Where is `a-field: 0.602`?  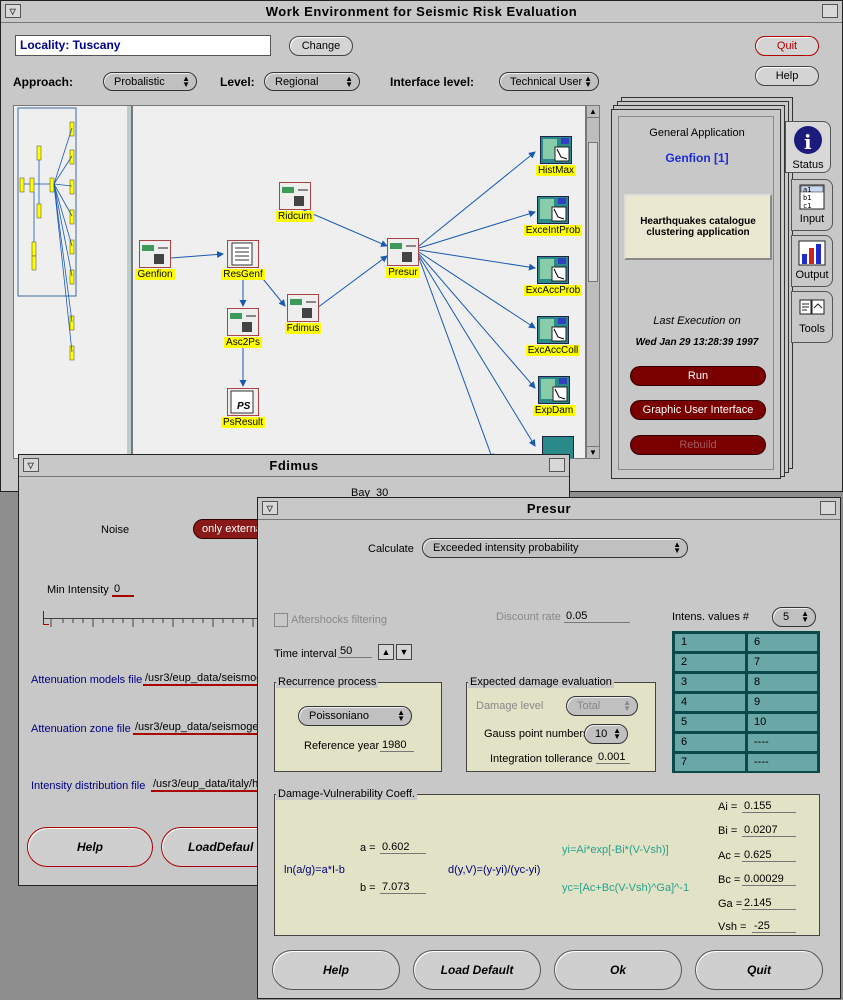
a-field: 0.602 is located at coordinates (403, 847).